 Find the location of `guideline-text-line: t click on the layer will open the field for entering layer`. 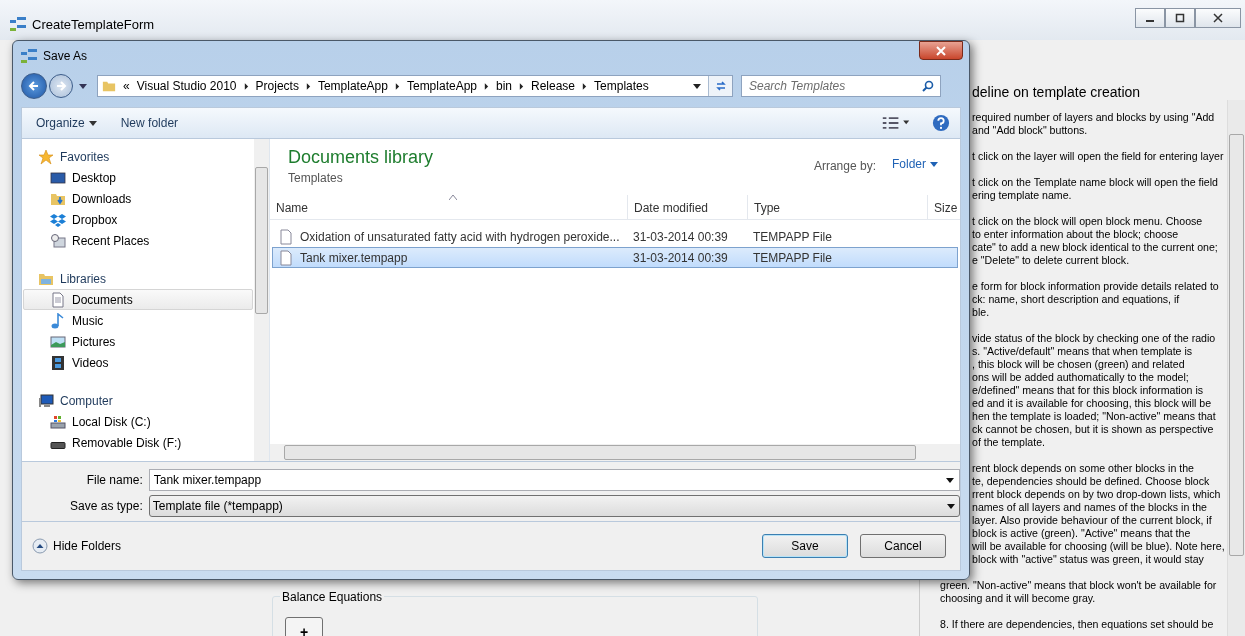

guideline-text-line: t click on the layer will open the field for entering layer is located at coordinates (1098, 156).